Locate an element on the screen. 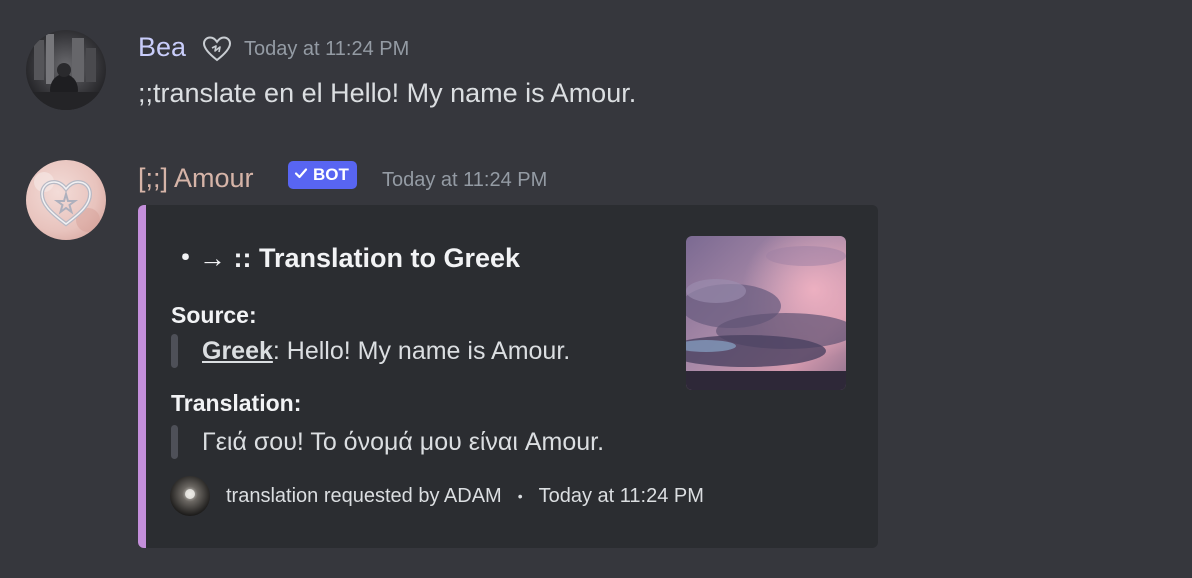 The image size is (1192, 578). field-value-translation: Γειά σου! Το όνομά μου είναι Amour. is located at coordinates (387, 442).